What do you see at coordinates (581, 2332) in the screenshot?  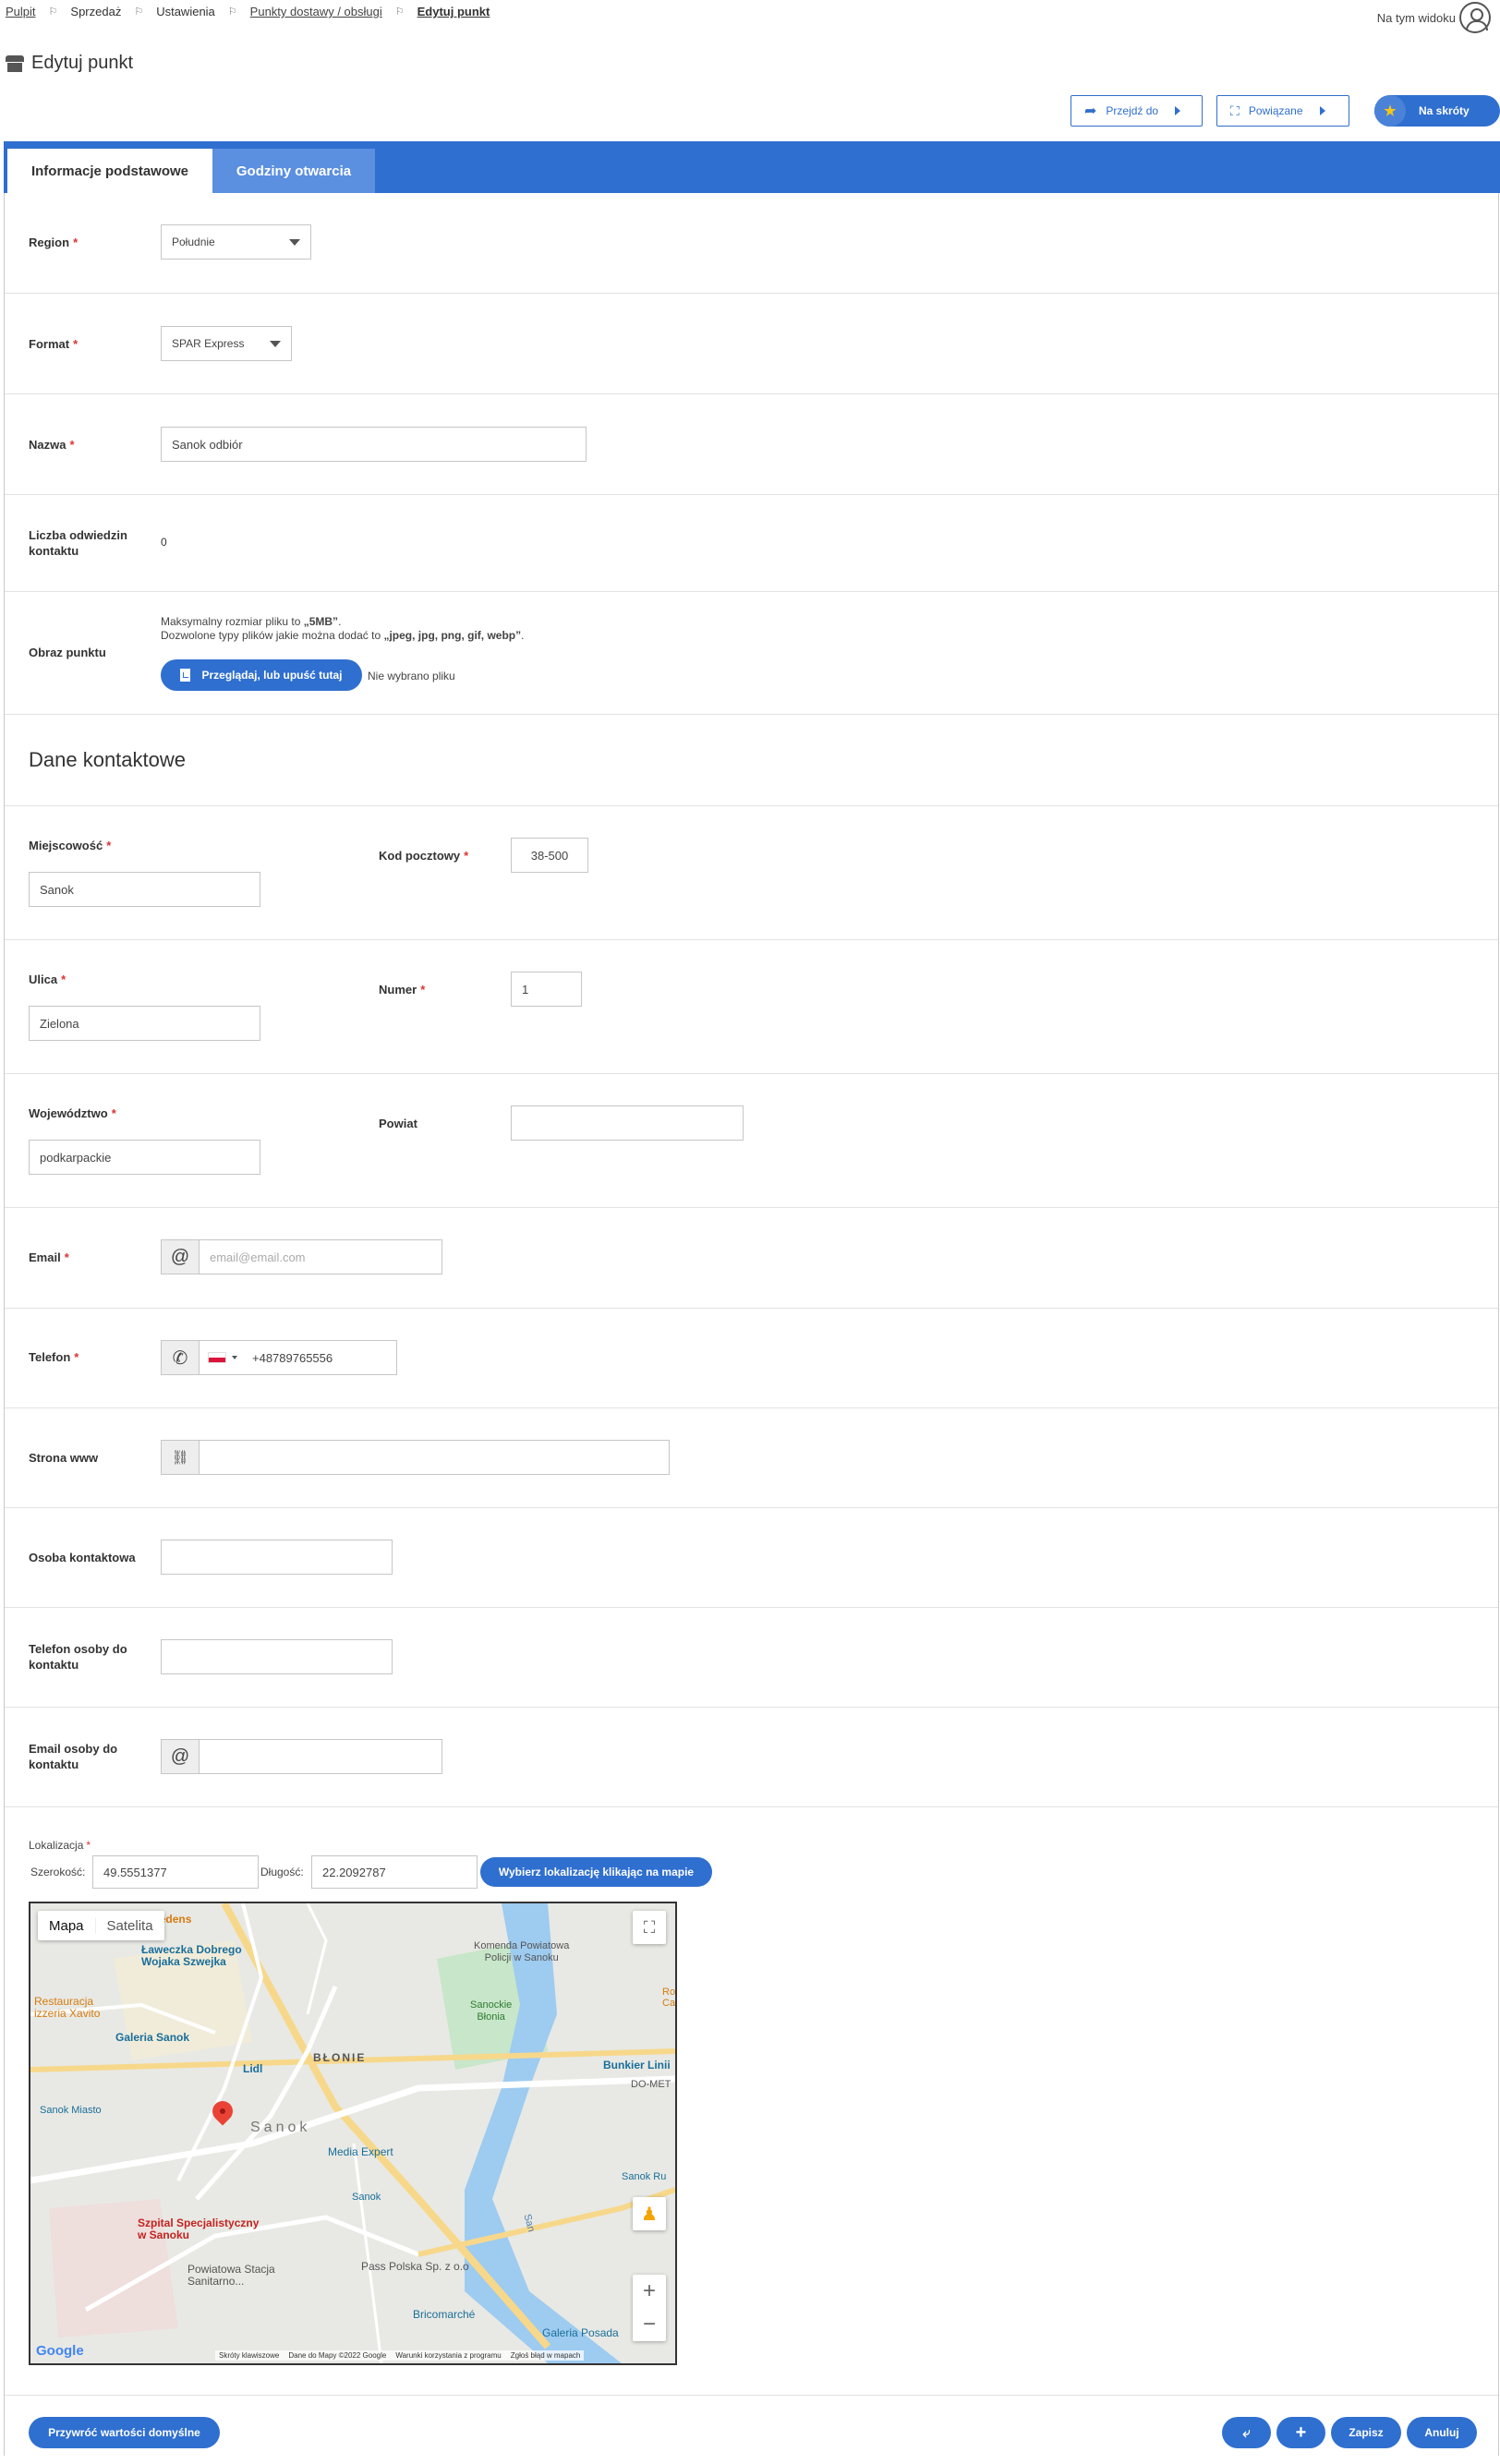 I see `map-place-label: Galeria Posada` at bounding box center [581, 2332].